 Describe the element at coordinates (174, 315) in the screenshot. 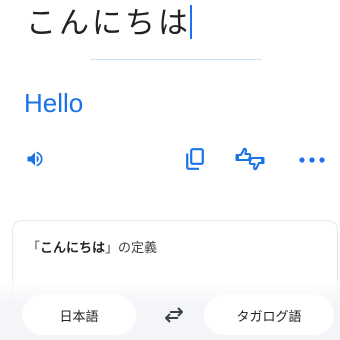

I see `swap-icon` at that location.